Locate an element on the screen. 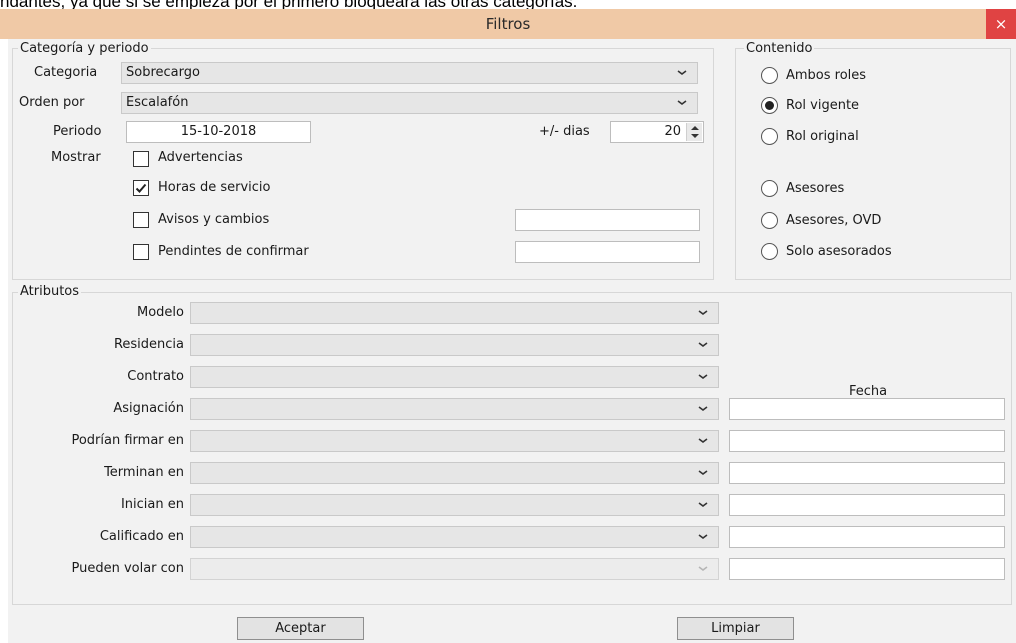 This screenshot has width=1016, height=643. orden-value: Escalafón is located at coordinates (157, 102).